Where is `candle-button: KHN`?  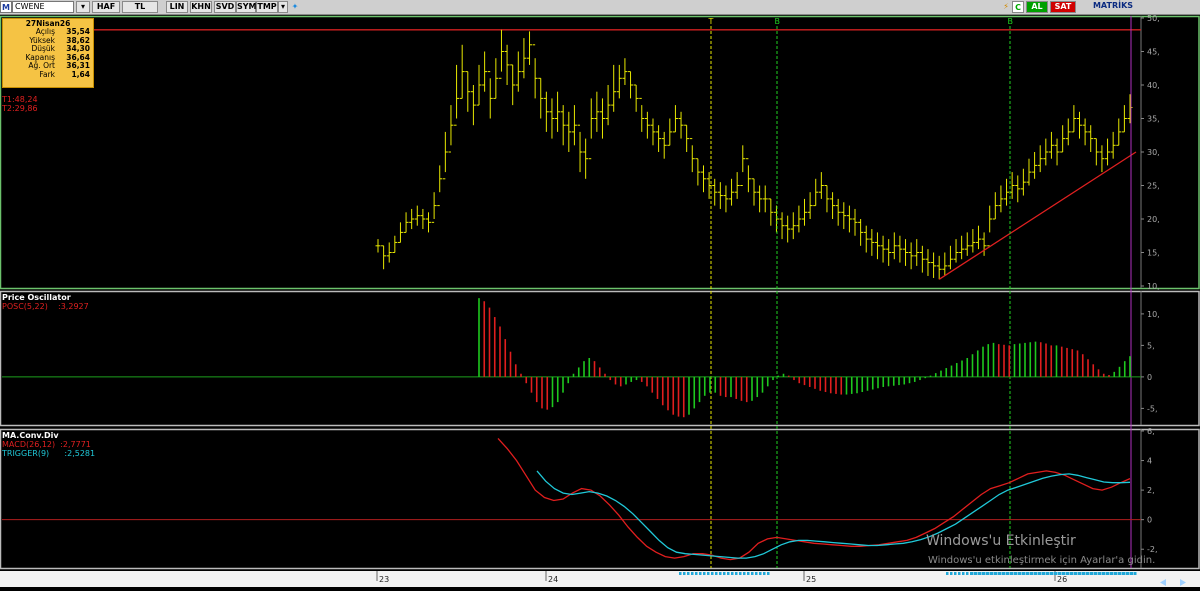
candle-button: KHN is located at coordinates (201, 7).